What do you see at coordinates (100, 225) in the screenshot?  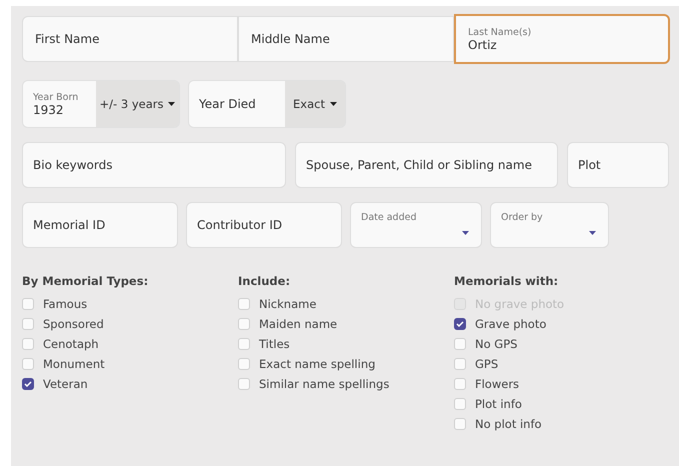 I see `text-field: Memorial ID` at bounding box center [100, 225].